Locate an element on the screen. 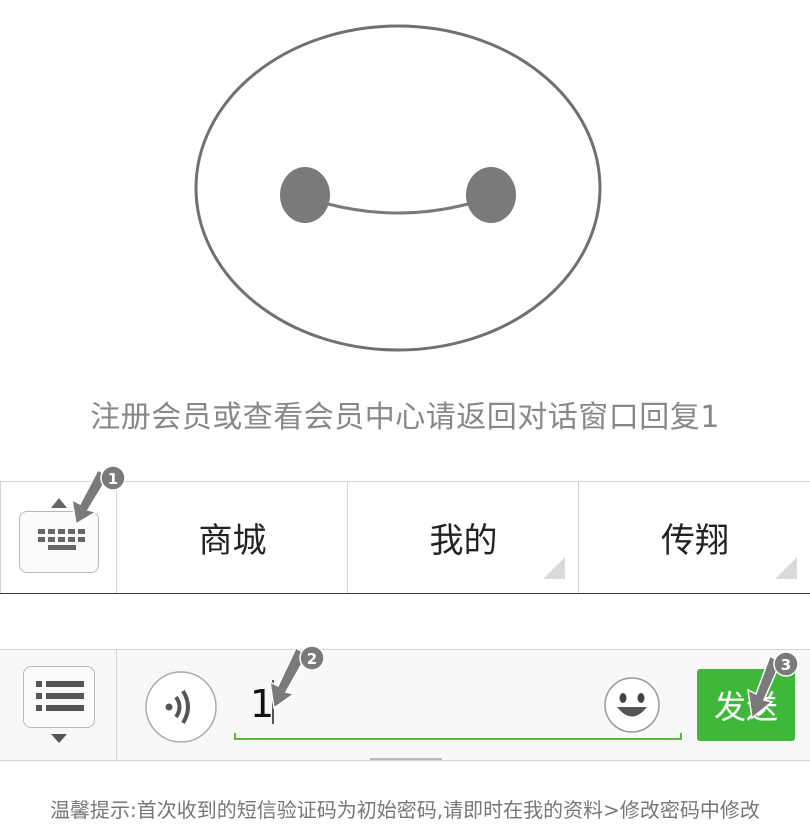 Image resolution: width=810 pixels, height=833 pixels. menu-item-mine: 我的 is located at coordinates (463, 537).